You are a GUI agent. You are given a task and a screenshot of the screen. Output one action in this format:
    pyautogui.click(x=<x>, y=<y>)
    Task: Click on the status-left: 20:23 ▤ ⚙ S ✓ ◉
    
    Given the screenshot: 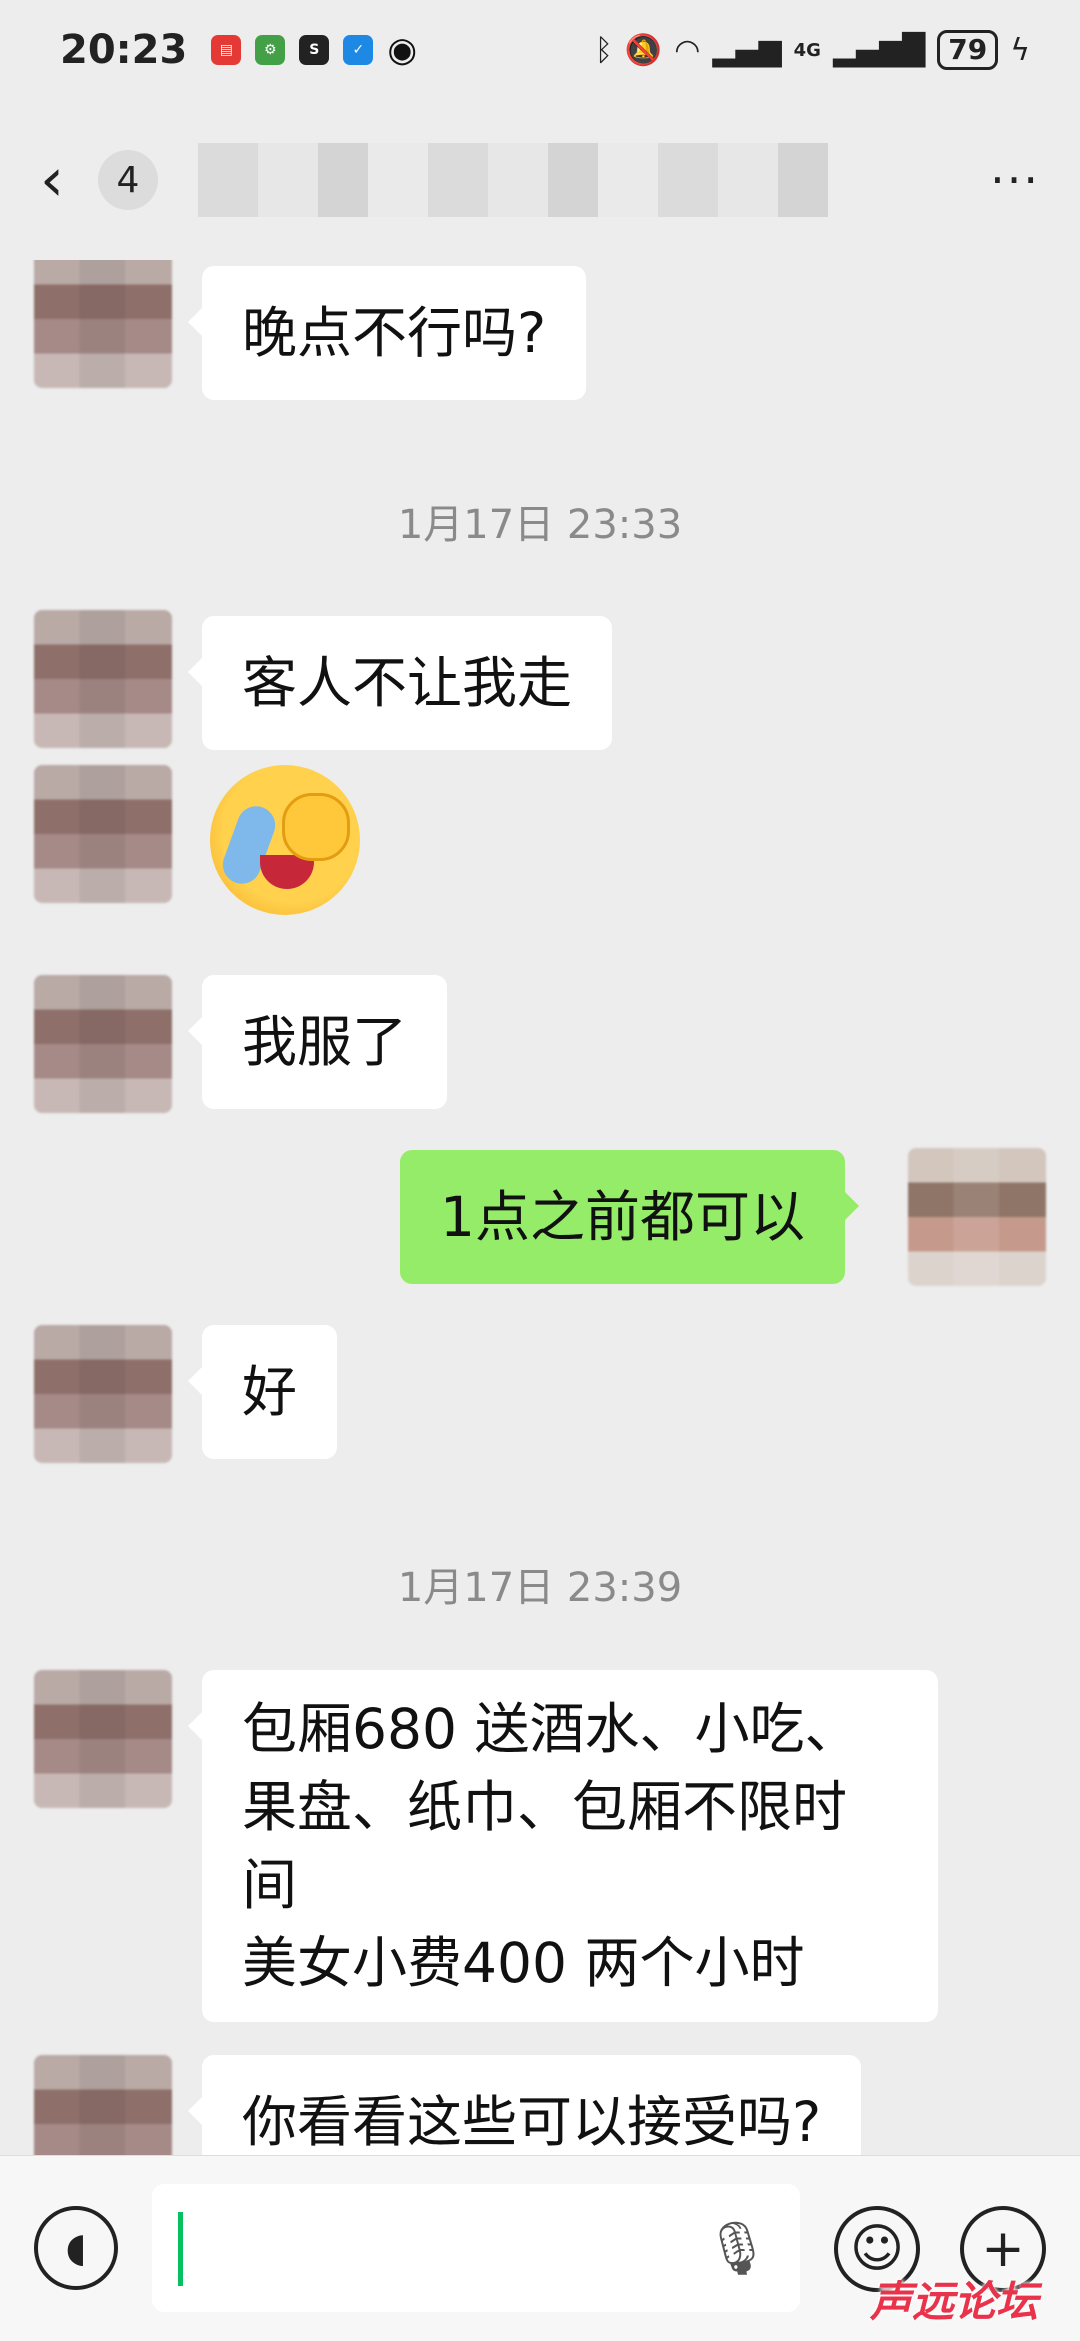 What is the action you would take?
    pyautogui.click(x=238, y=50)
    